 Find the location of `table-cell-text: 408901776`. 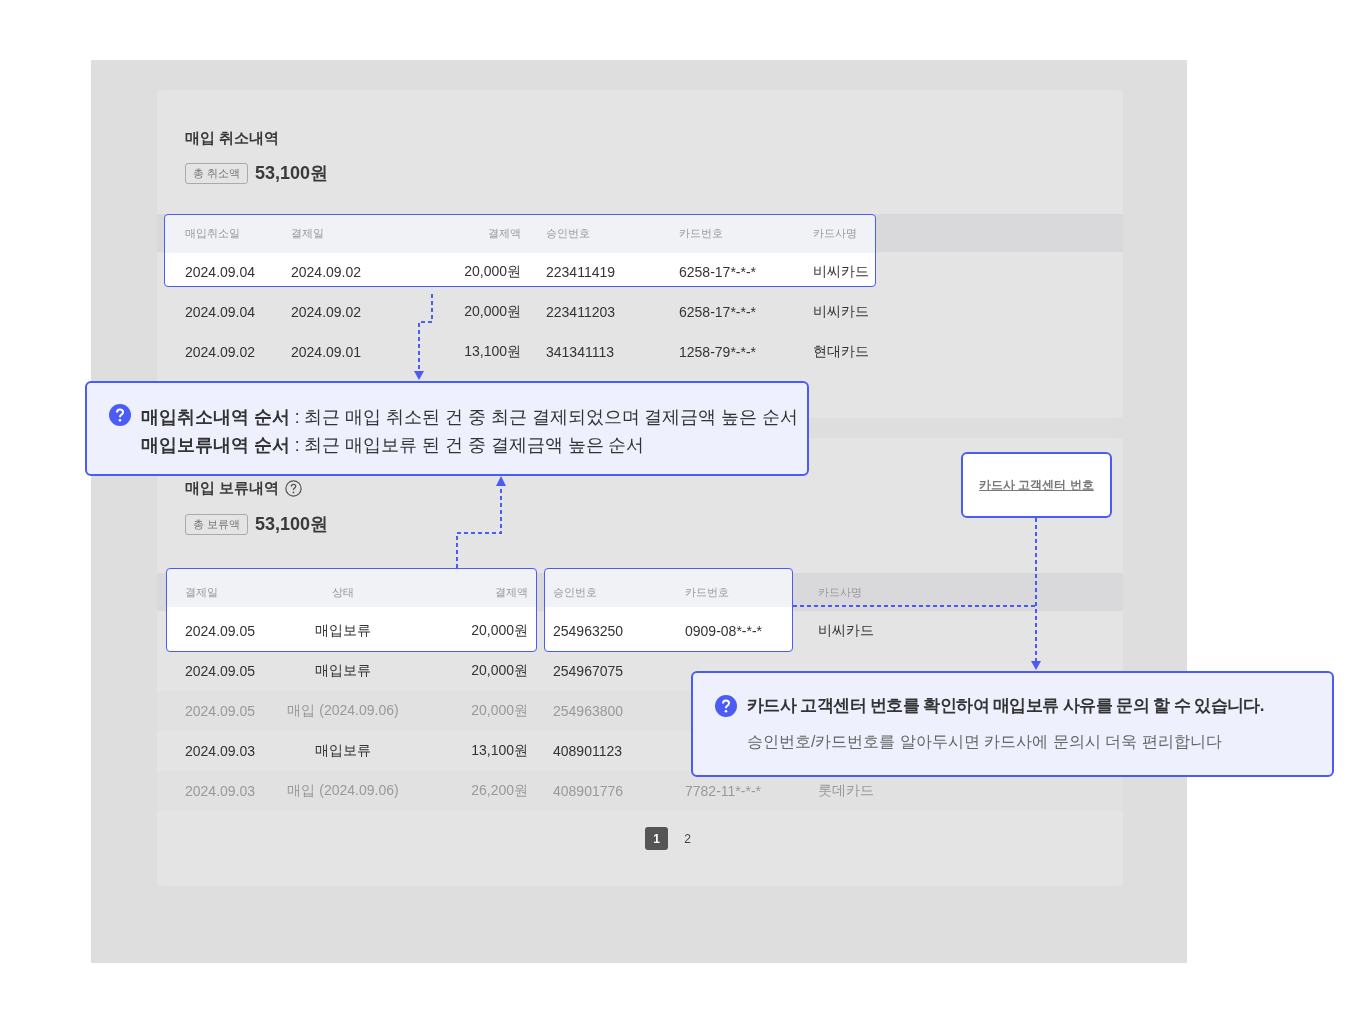

table-cell-text: 408901776 is located at coordinates (589, 791).